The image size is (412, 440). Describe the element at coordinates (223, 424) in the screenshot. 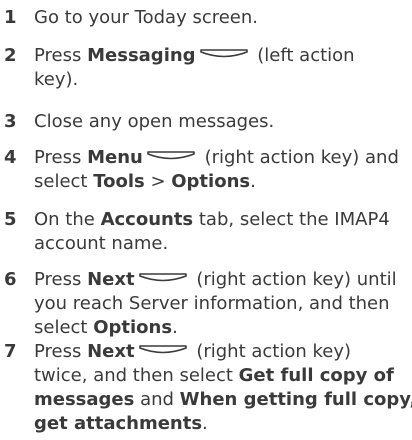

I see `step-line: get attachments.` at that location.